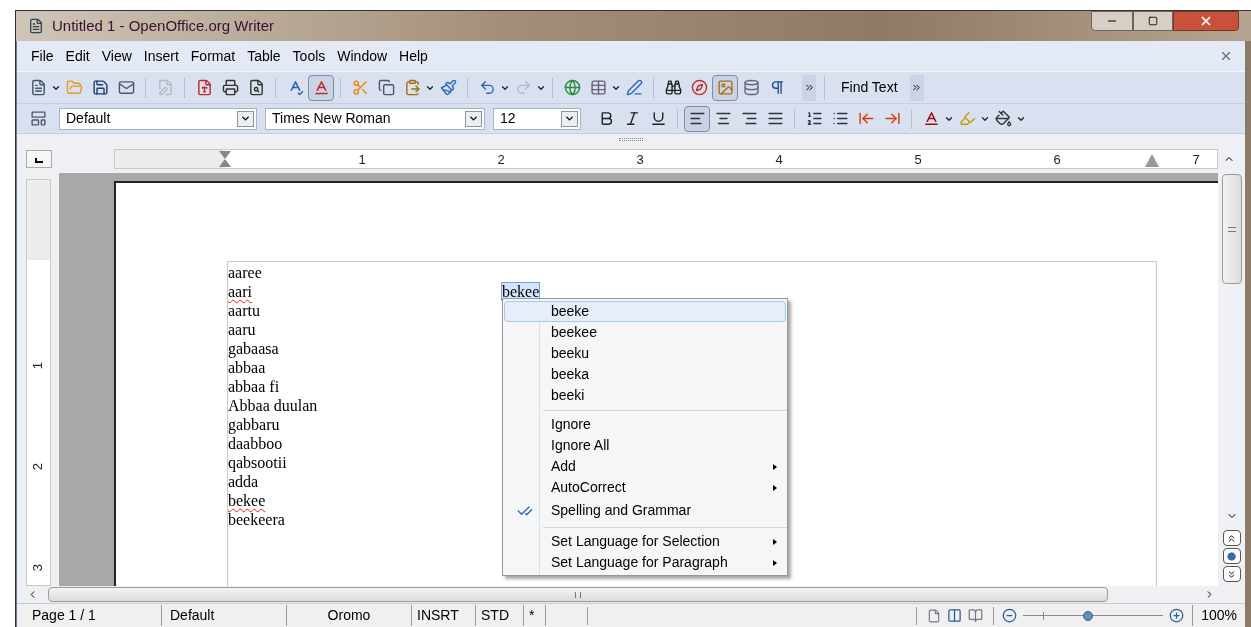 The image size is (1251, 627). Describe the element at coordinates (1010, 615) in the screenshot. I see `zoom-out-icon` at that location.